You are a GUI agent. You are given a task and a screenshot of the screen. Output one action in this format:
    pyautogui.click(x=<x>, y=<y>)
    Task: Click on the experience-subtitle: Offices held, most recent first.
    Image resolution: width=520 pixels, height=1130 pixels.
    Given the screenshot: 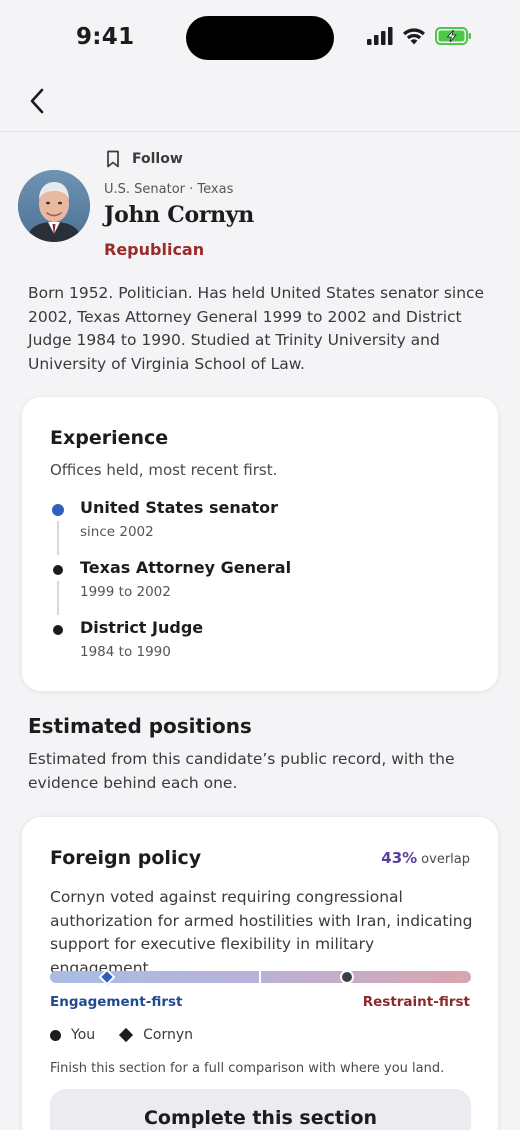 What is the action you would take?
    pyautogui.click(x=164, y=470)
    